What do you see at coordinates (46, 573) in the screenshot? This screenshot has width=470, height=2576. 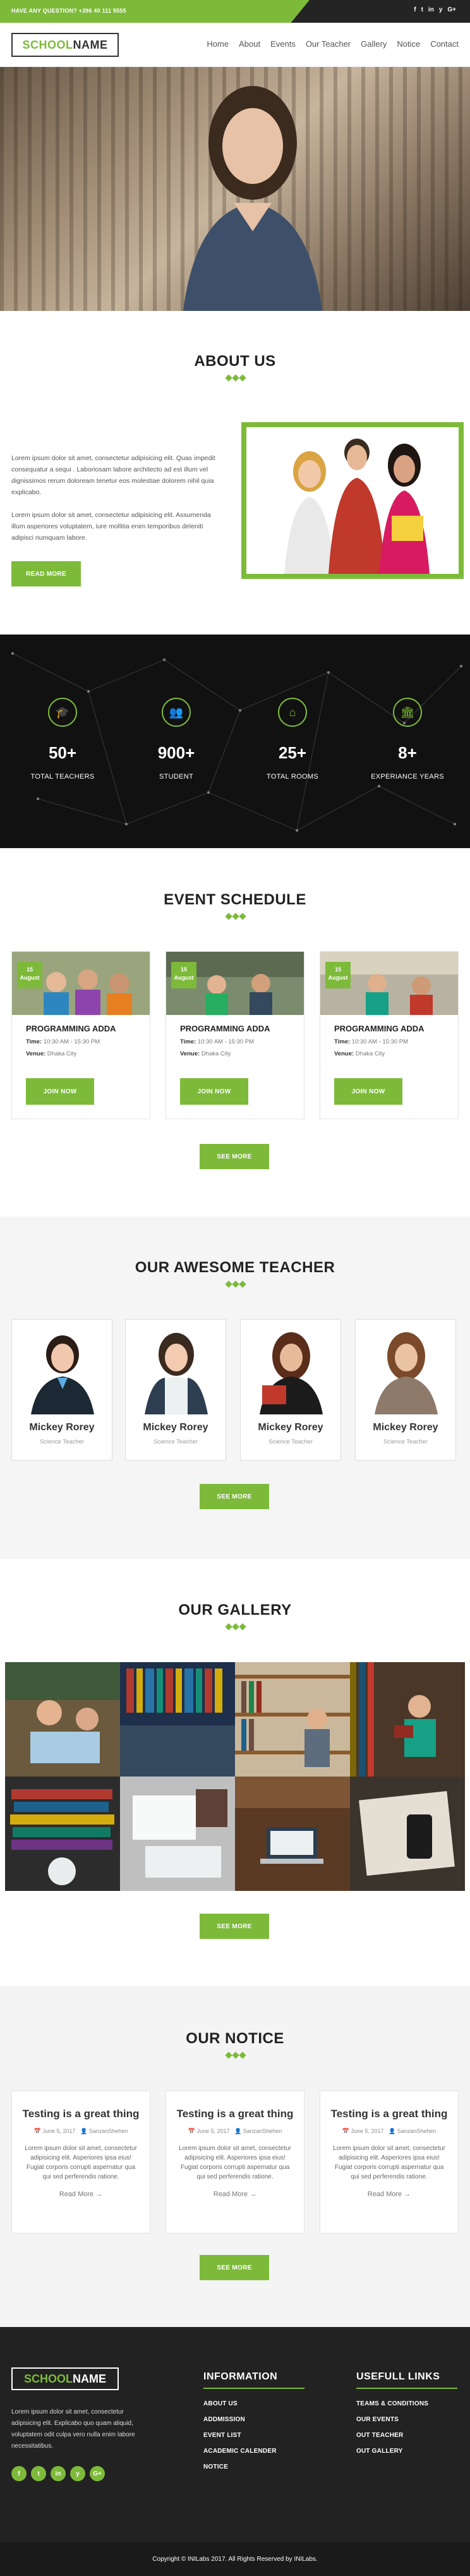 I see `read-more-button: READ MORE` at bounding box center [46, 573].